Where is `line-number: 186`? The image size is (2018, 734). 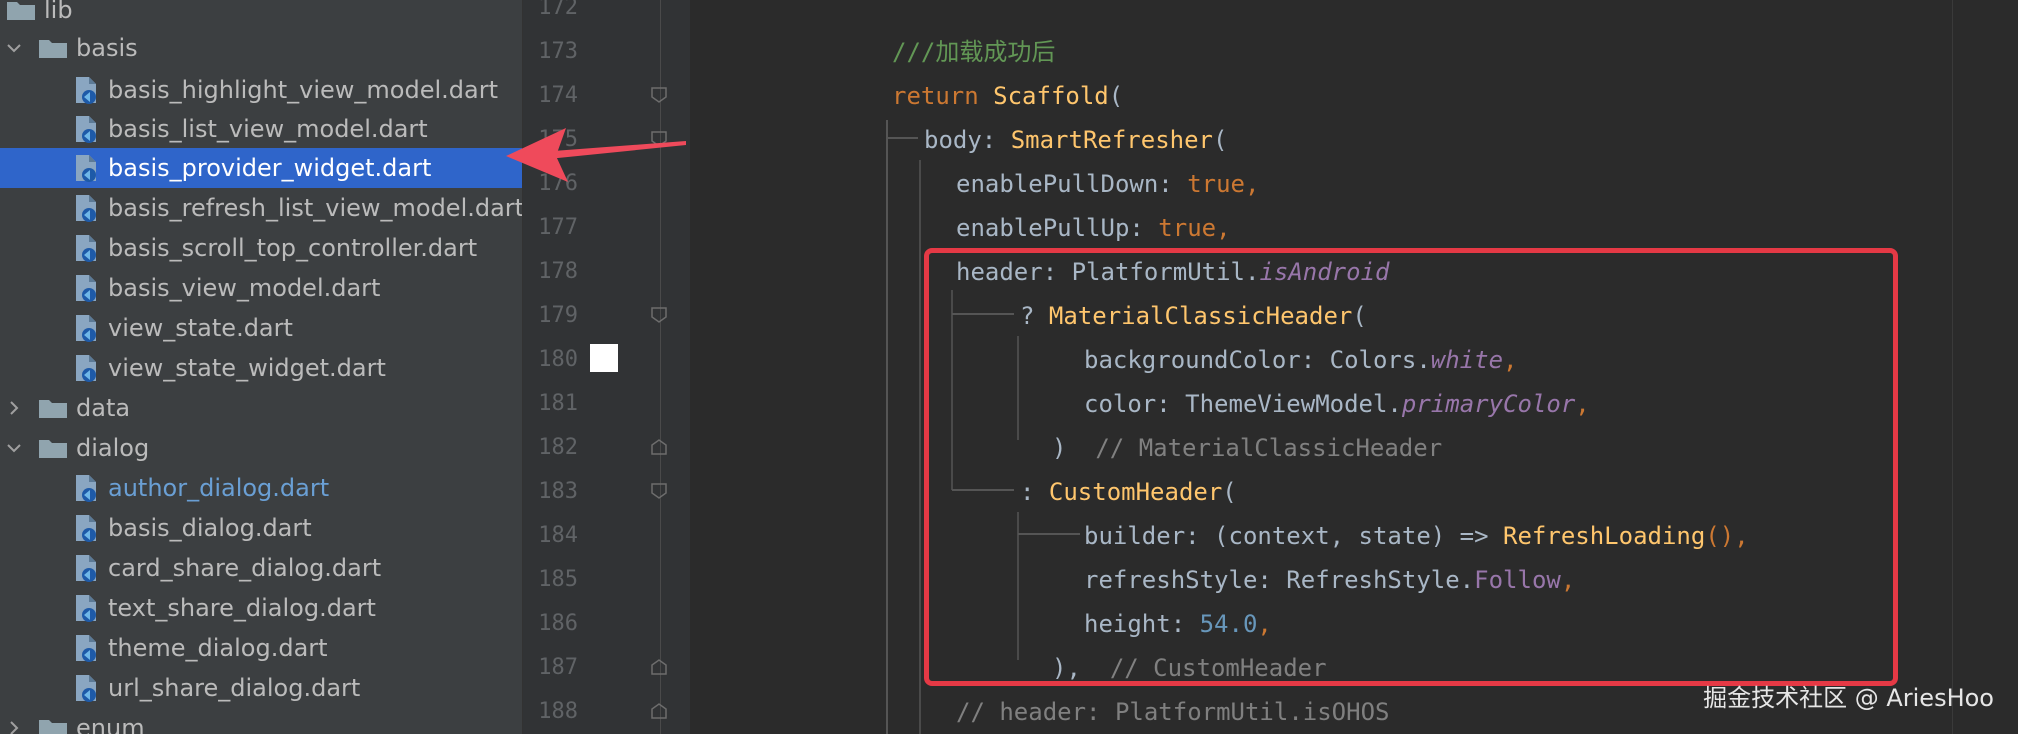 line-number: 186 is located at coordinates (558, 623).